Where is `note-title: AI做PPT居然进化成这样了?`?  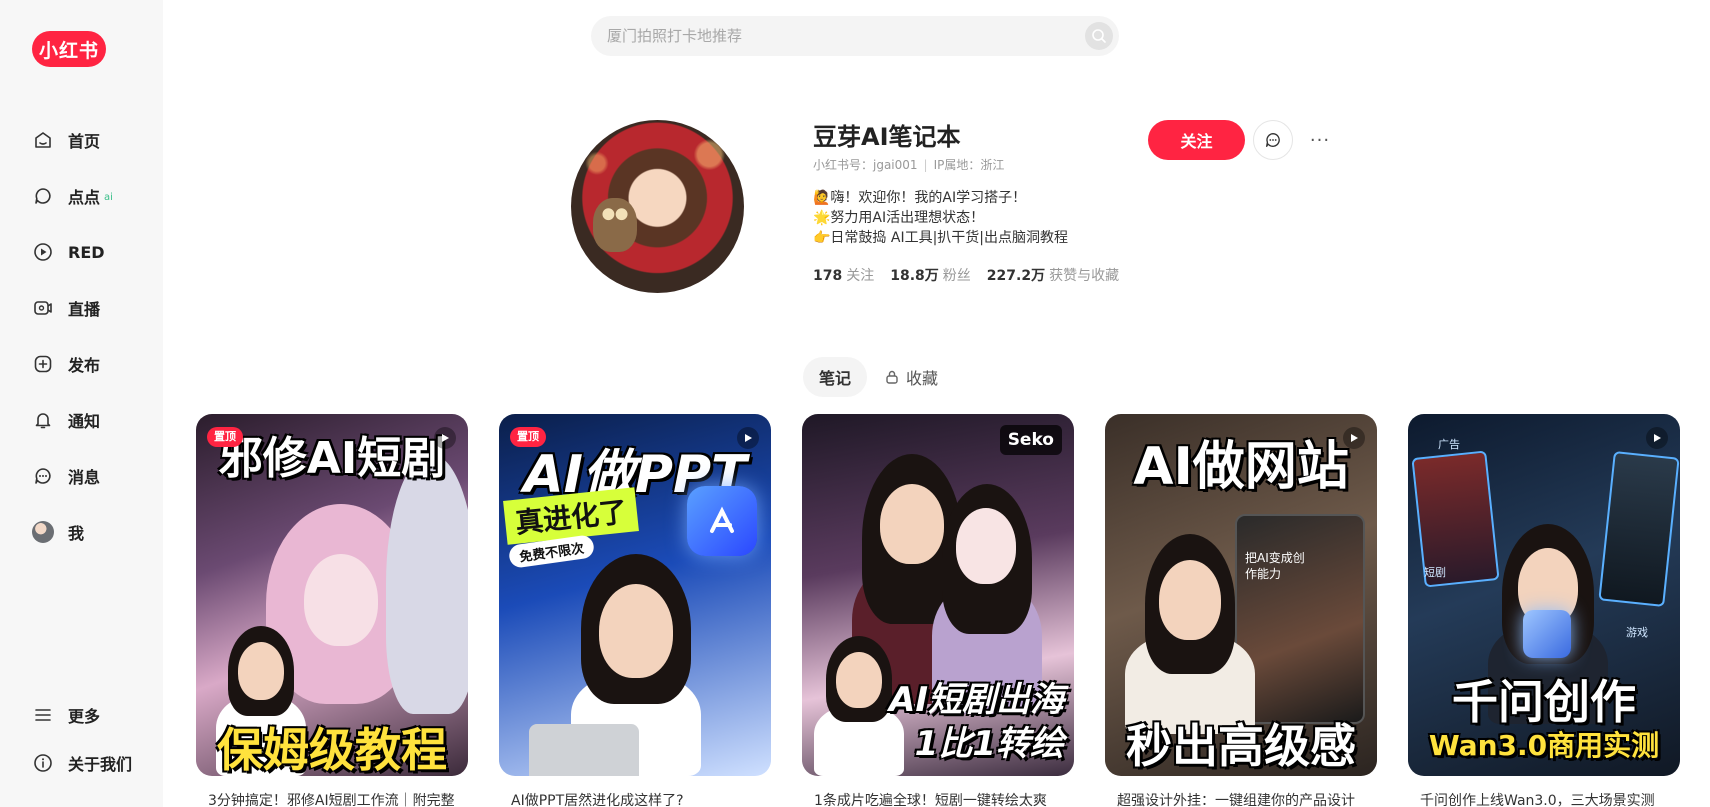
note-title: AI做PPT居然进化成这样了? is located at coordinates (636, 798).